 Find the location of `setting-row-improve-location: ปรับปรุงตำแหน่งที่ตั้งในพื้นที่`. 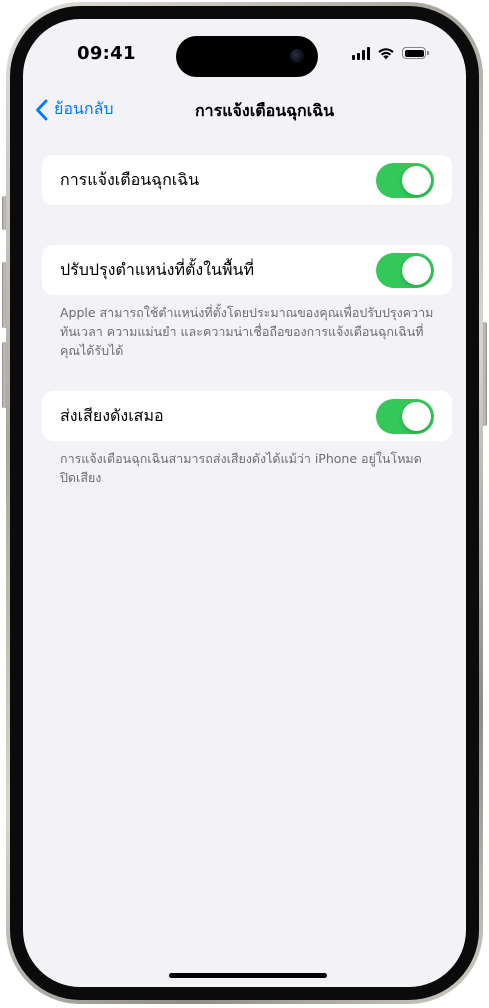

setting-row-improve-location: ปรับปรุงตำแหน่งที่ตั้งในพื้นที่ is located at coordinates (247, 270).